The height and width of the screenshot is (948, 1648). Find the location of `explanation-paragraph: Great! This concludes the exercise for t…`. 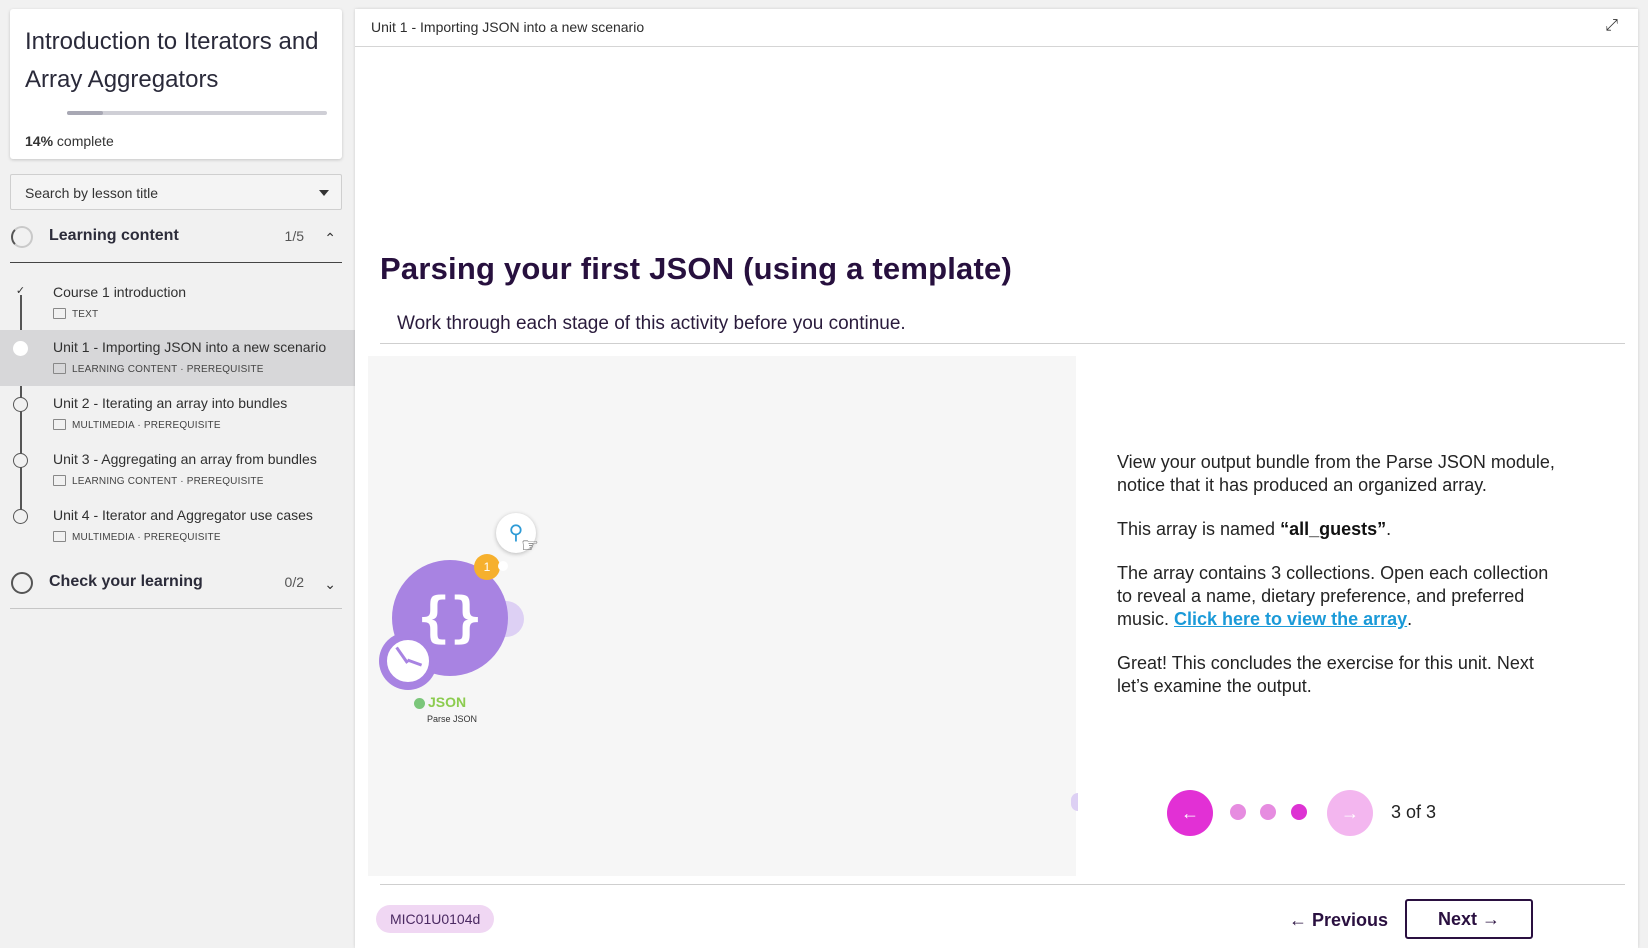

explanation-paragraph: Great! This concludes the exercise for t… is located at coordinates (1325, 674).